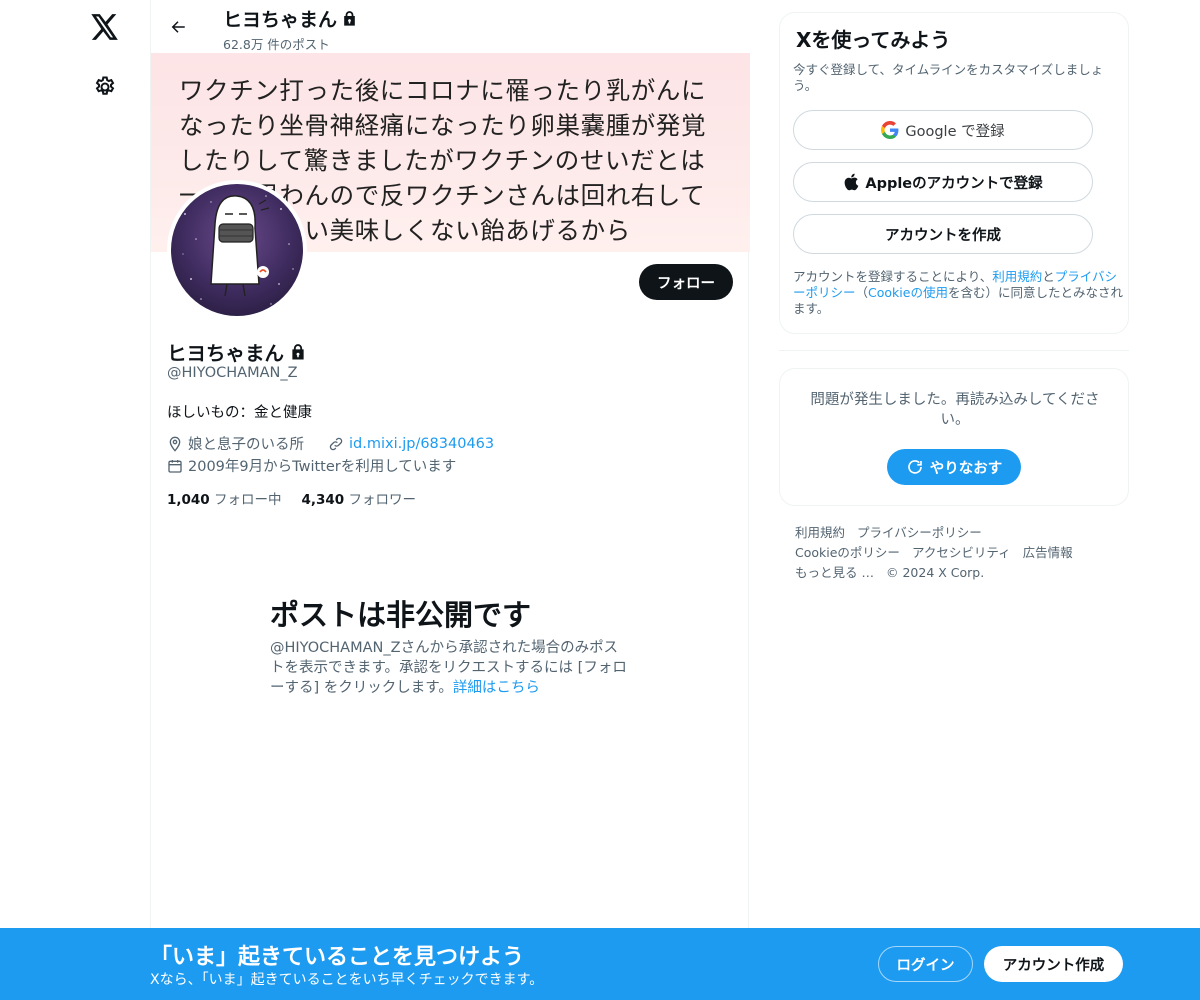 This screenshot has height=1000, width=1200. I want to click on terms-prefix: アカウントを登録することにより、, so click(893, 276).